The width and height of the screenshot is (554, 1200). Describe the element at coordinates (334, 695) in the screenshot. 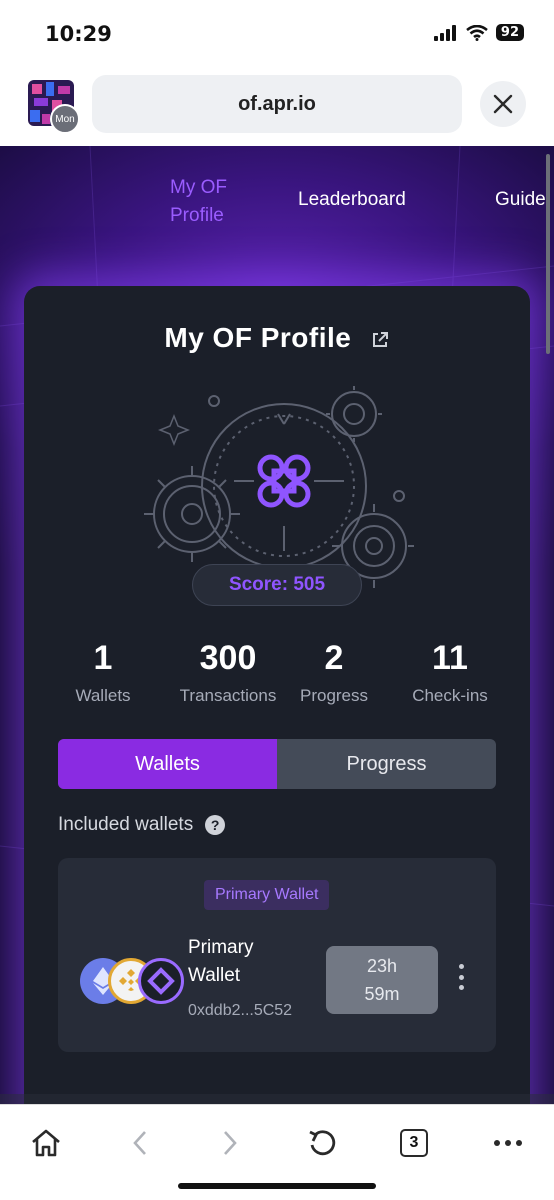

I see `stat-label: Progress` at that location.